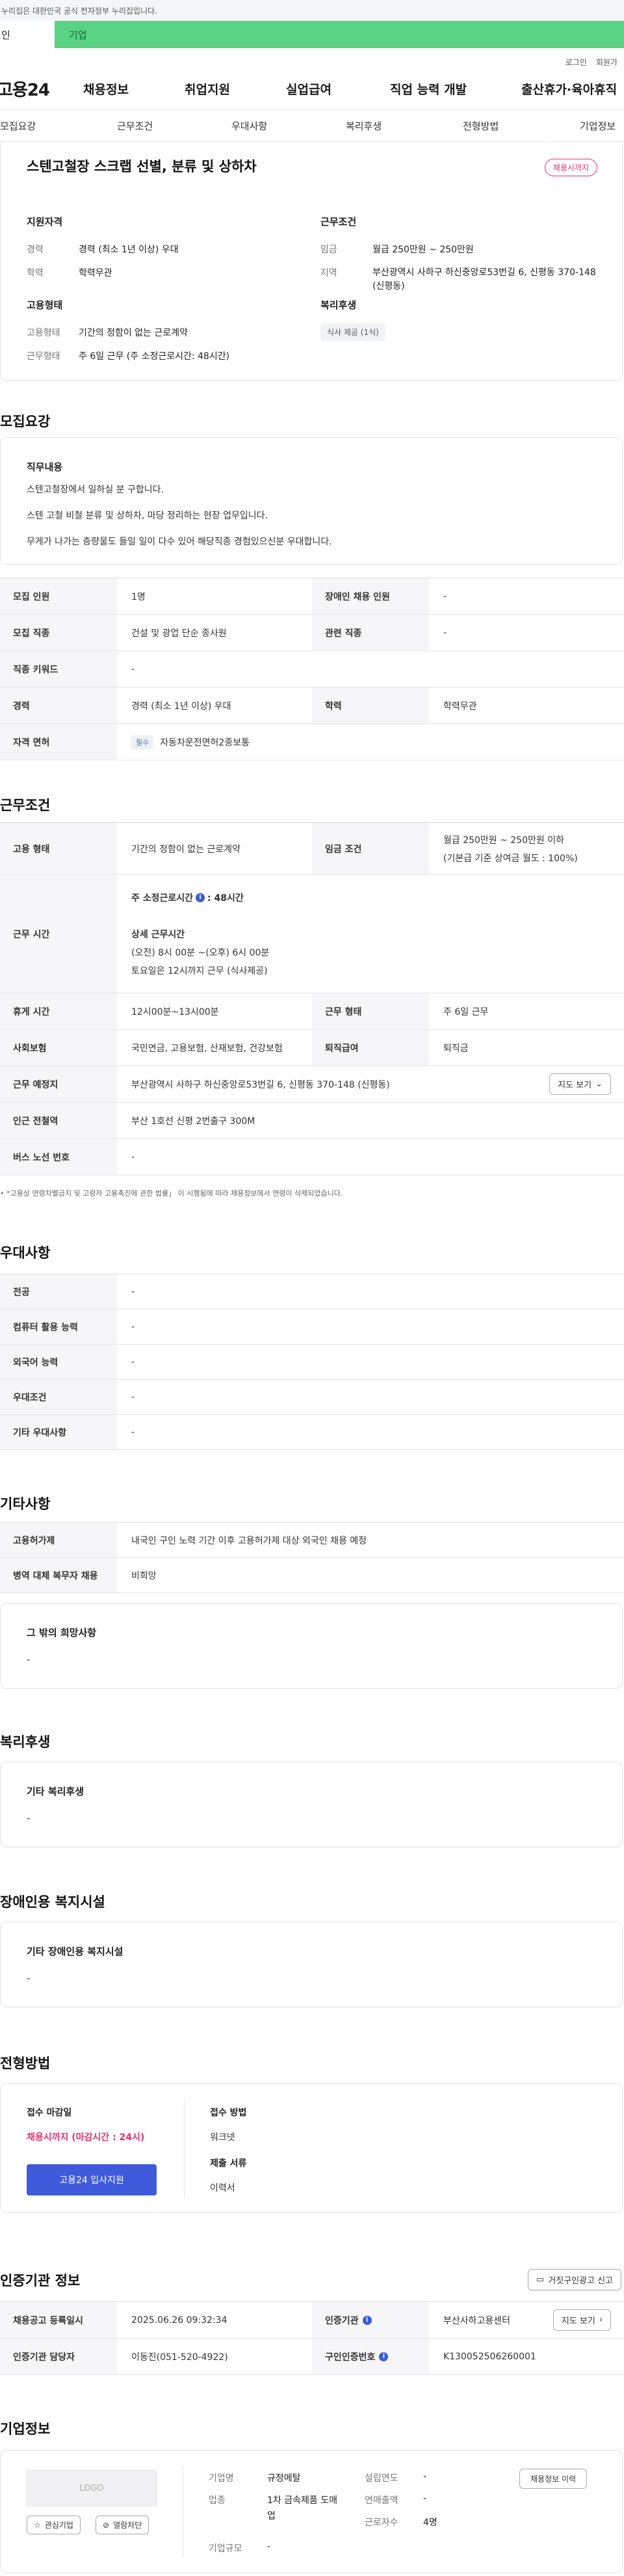 Image resolution: width=624 pixels, height=2576 pixels. I want to click on table-header: 사회보험, so click(58, 1048).